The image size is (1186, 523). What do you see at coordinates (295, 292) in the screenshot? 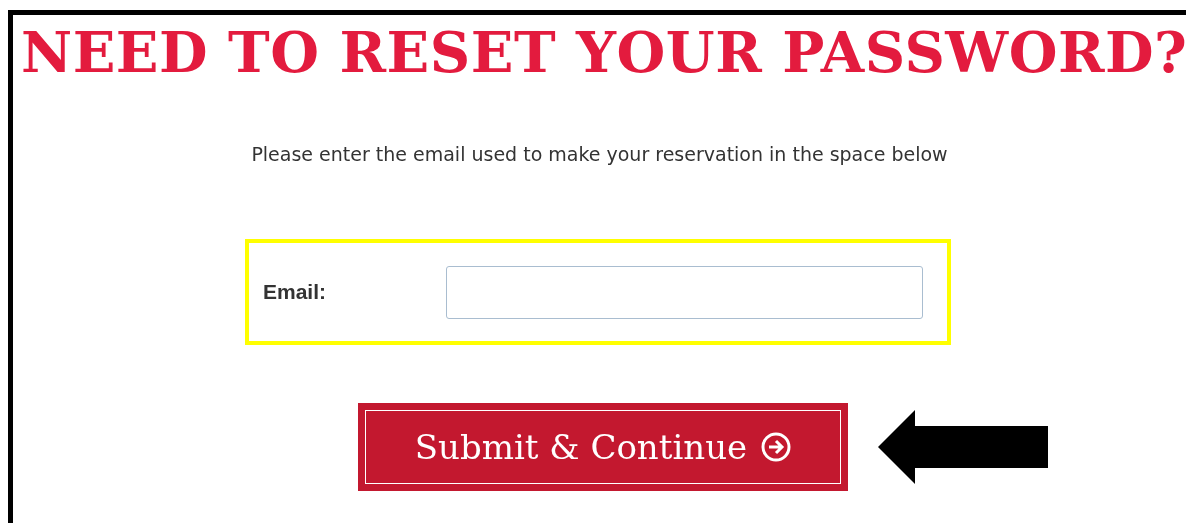
I see `email-label: Email:` at bounding box center [295, 292].